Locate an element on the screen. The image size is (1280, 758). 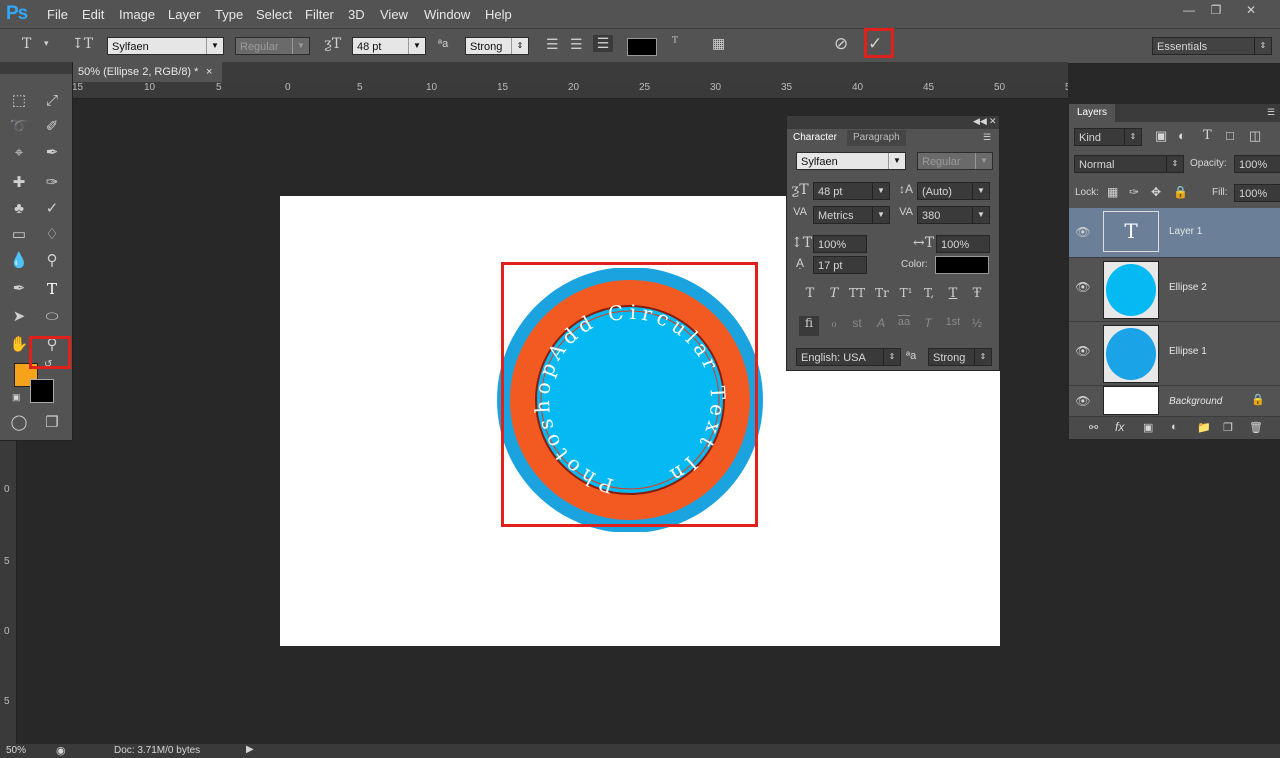
quick-mask-icon: ◯ is located at coordinates (19, 423).